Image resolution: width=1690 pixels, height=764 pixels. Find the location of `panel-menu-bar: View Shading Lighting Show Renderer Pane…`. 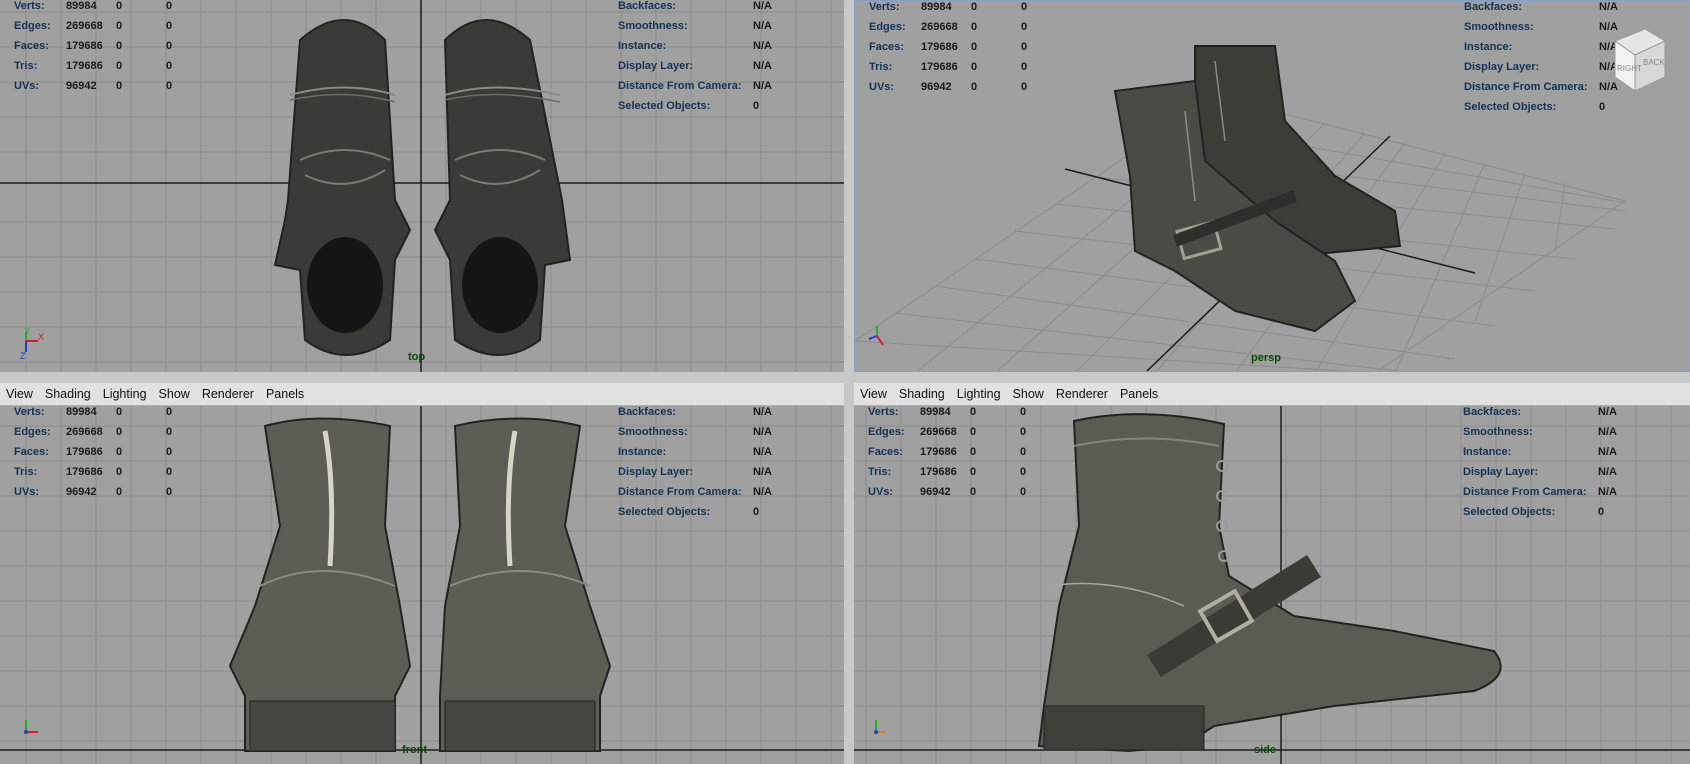

panel-menu-bar: View Shading Lighting Show Renderer Pane… is located at coordinates (1272, 394).